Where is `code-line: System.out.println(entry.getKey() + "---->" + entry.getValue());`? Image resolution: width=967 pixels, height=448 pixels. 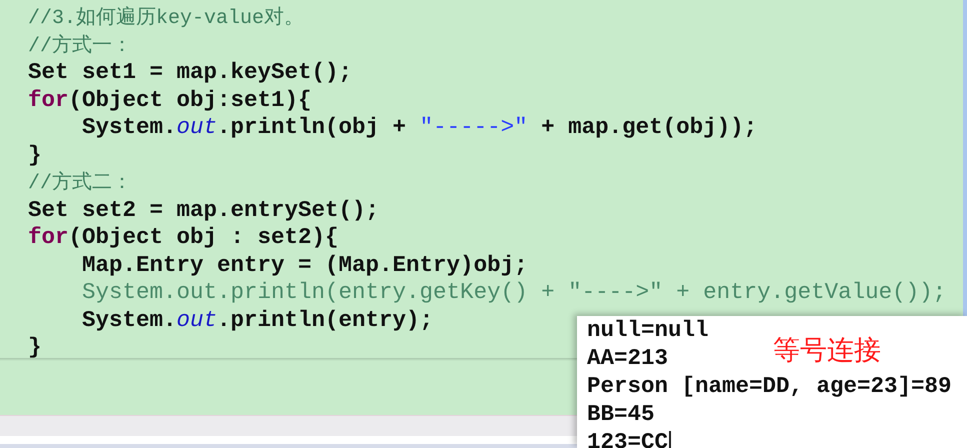 code-line: System.out.println(entry.getKey() + "---->" + entry.getValue()); is located at coordinates (514, 292).